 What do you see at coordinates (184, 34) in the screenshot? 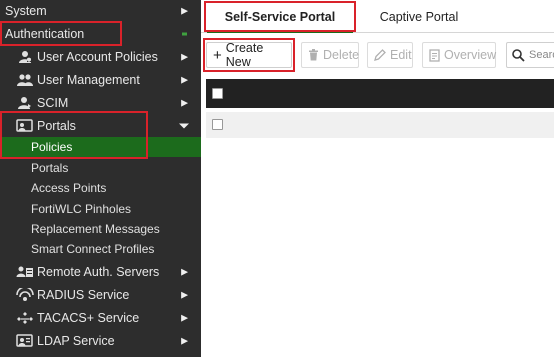
I see `expanded-indicator-icon` at bounding box center [184, 34].